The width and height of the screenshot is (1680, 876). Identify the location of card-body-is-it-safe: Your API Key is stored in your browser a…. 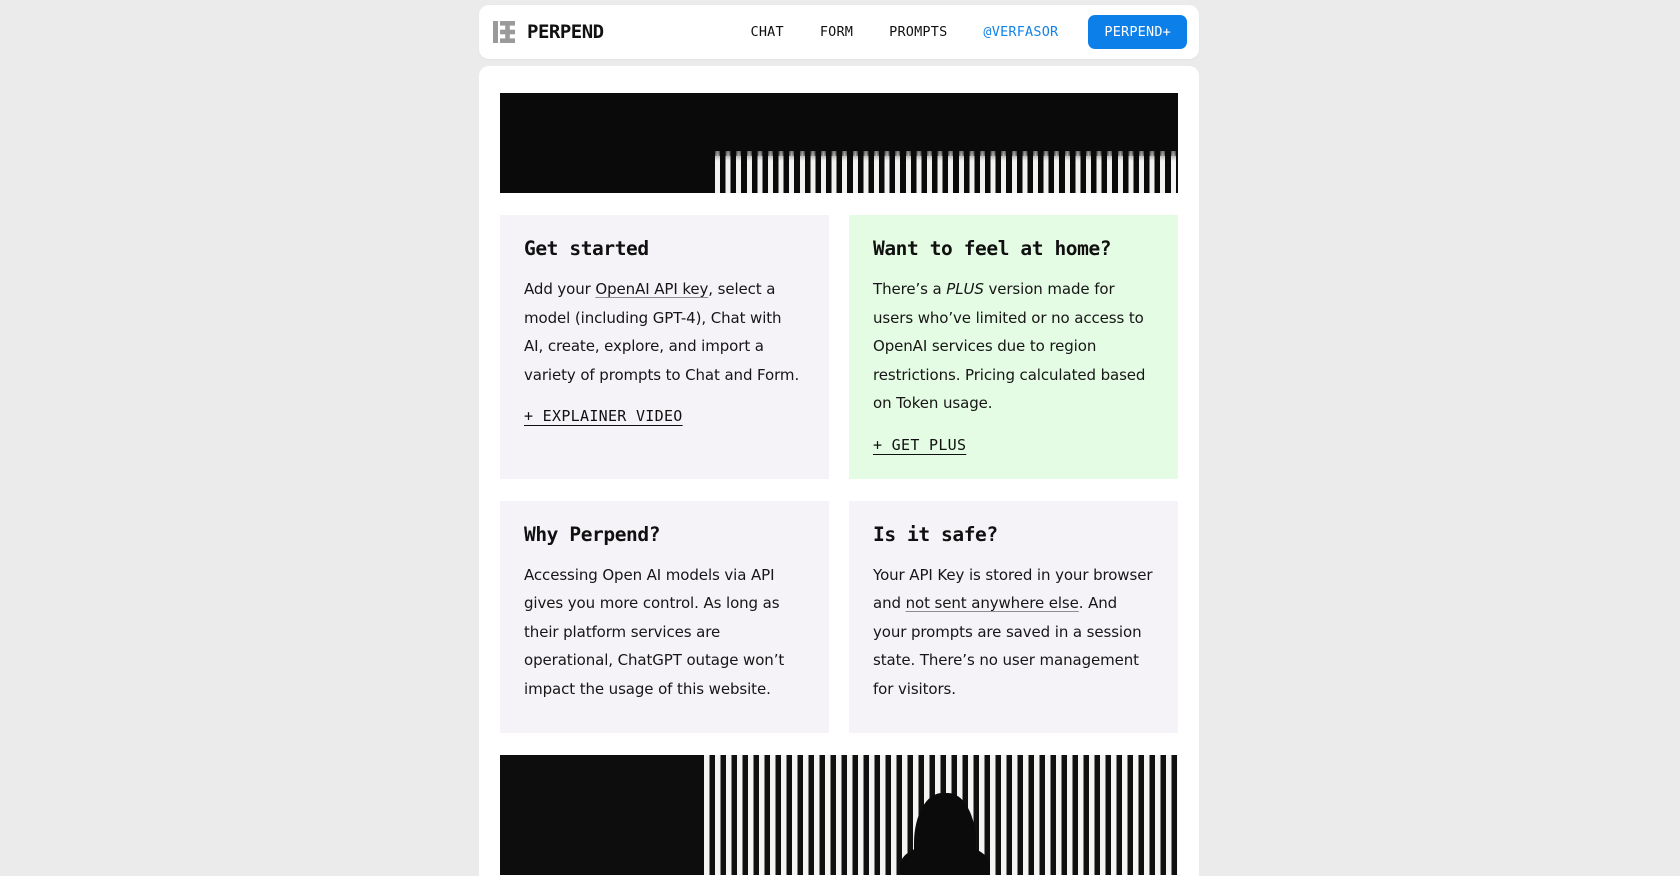
(1013, 632).